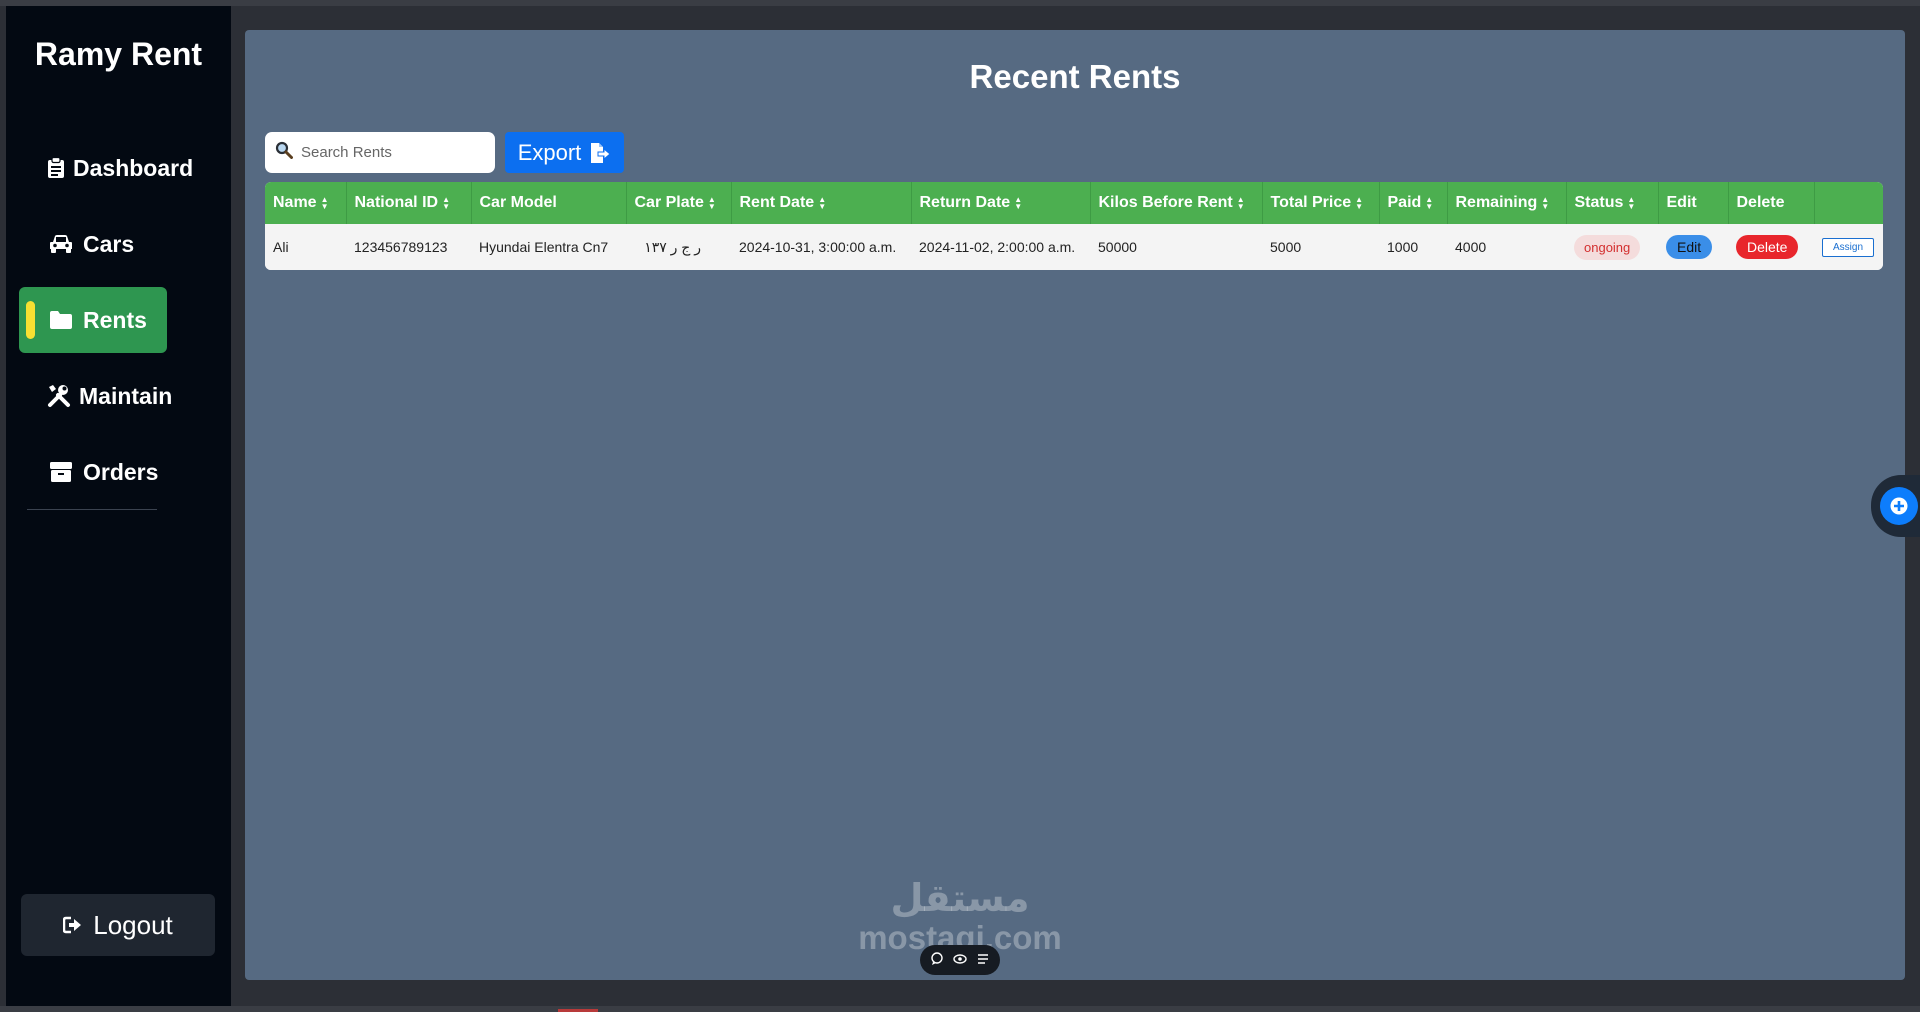 The width and height of the screenshot is (1920, 1012). What do you see at coordinates (109, 243) in the screenshot?
I see `sidebar-item-label: Cars` at bounding box center [109, 243].